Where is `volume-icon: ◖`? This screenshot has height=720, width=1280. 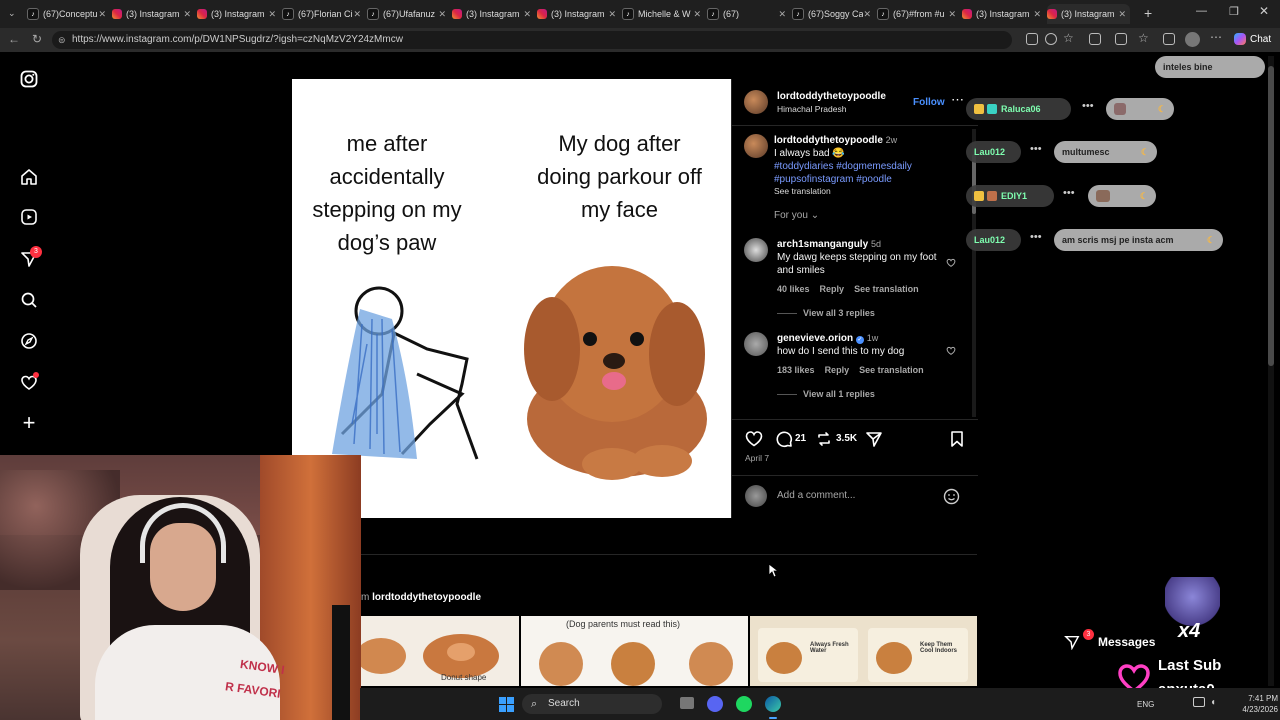 volume-icon: ◖ is located at coordinates (1213, 702).